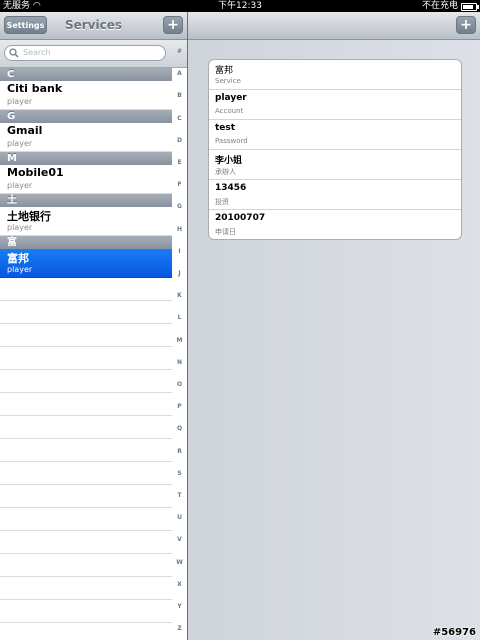 The width and height of the screenshot is (480, 640). Describe the element at coordinates (231, 188) in the screenshot. I see `field-value: 13456` at that location.